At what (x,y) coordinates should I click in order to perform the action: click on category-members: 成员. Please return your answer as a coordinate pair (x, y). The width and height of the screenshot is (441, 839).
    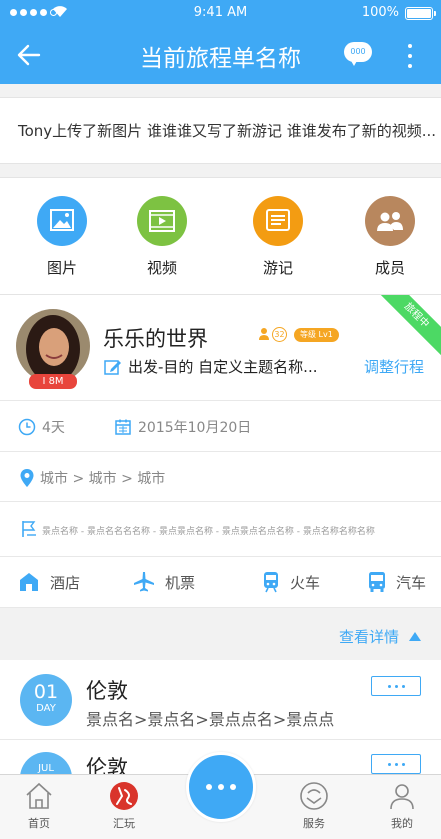
    Looking at the image, I should click on (390, 237).